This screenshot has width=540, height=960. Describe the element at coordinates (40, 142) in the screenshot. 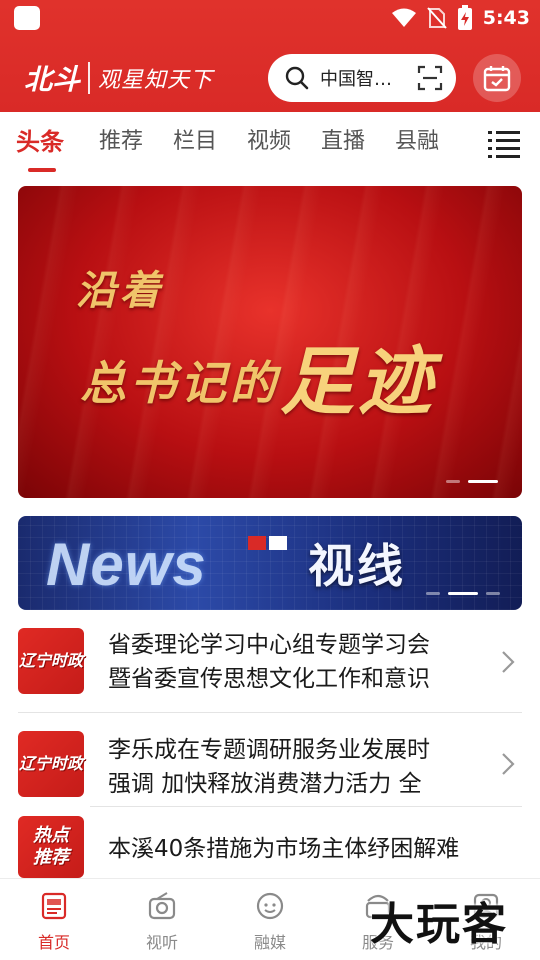

I see `tab-headlines: 头条` at that location.